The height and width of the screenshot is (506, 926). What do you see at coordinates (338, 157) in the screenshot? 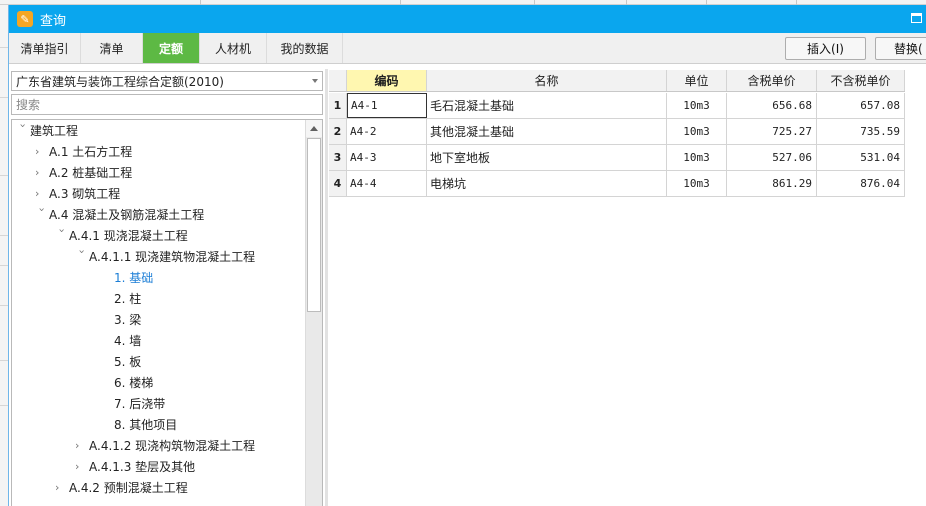
I see `row-number: 3` at bounding box center [338, 157].